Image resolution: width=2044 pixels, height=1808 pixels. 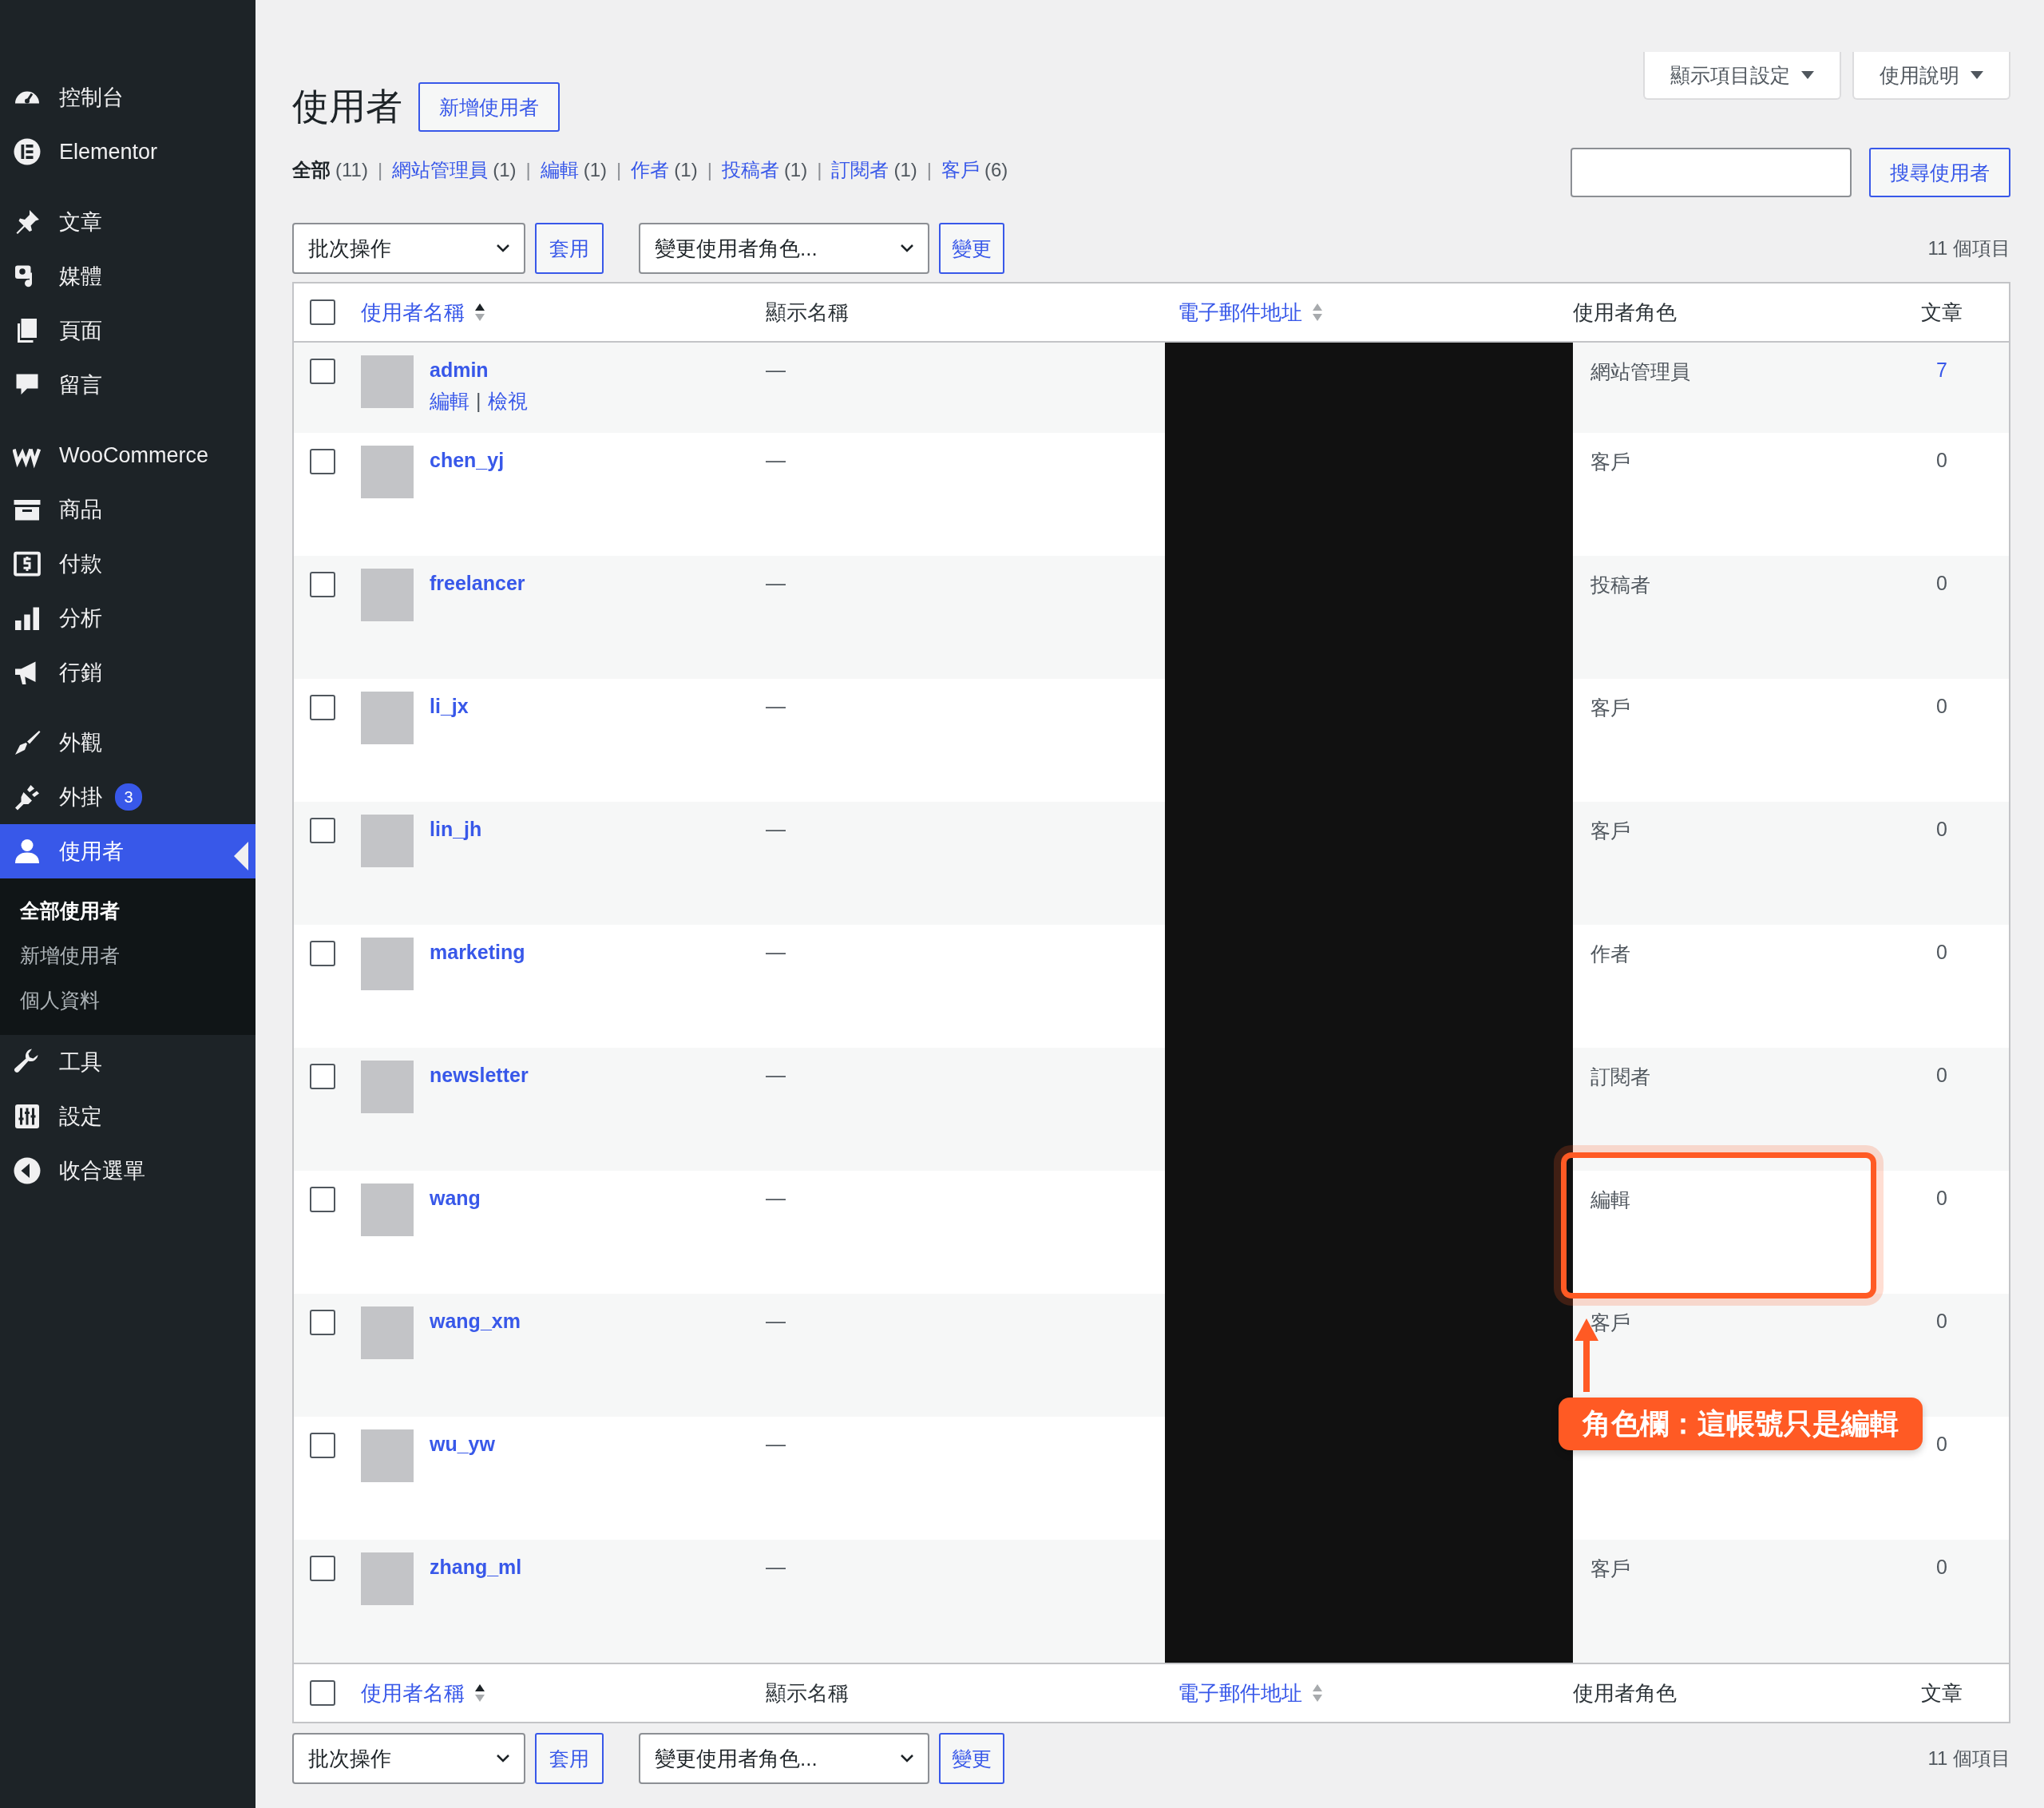 What do you see at coordinates (440, 170) in the screenshot?
I see `role-filter-link: 網站管理員` at bounding box center [440, 170].